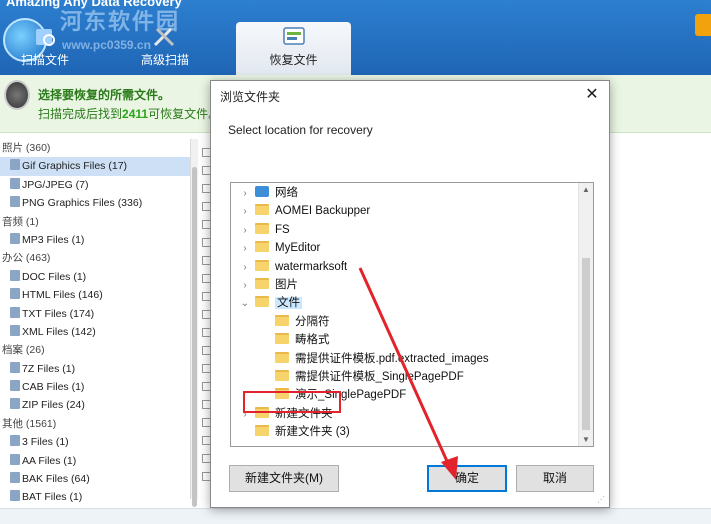 This screenshot has height=524, width=711. I want to click on left-scrollbar, so click(194, 323).